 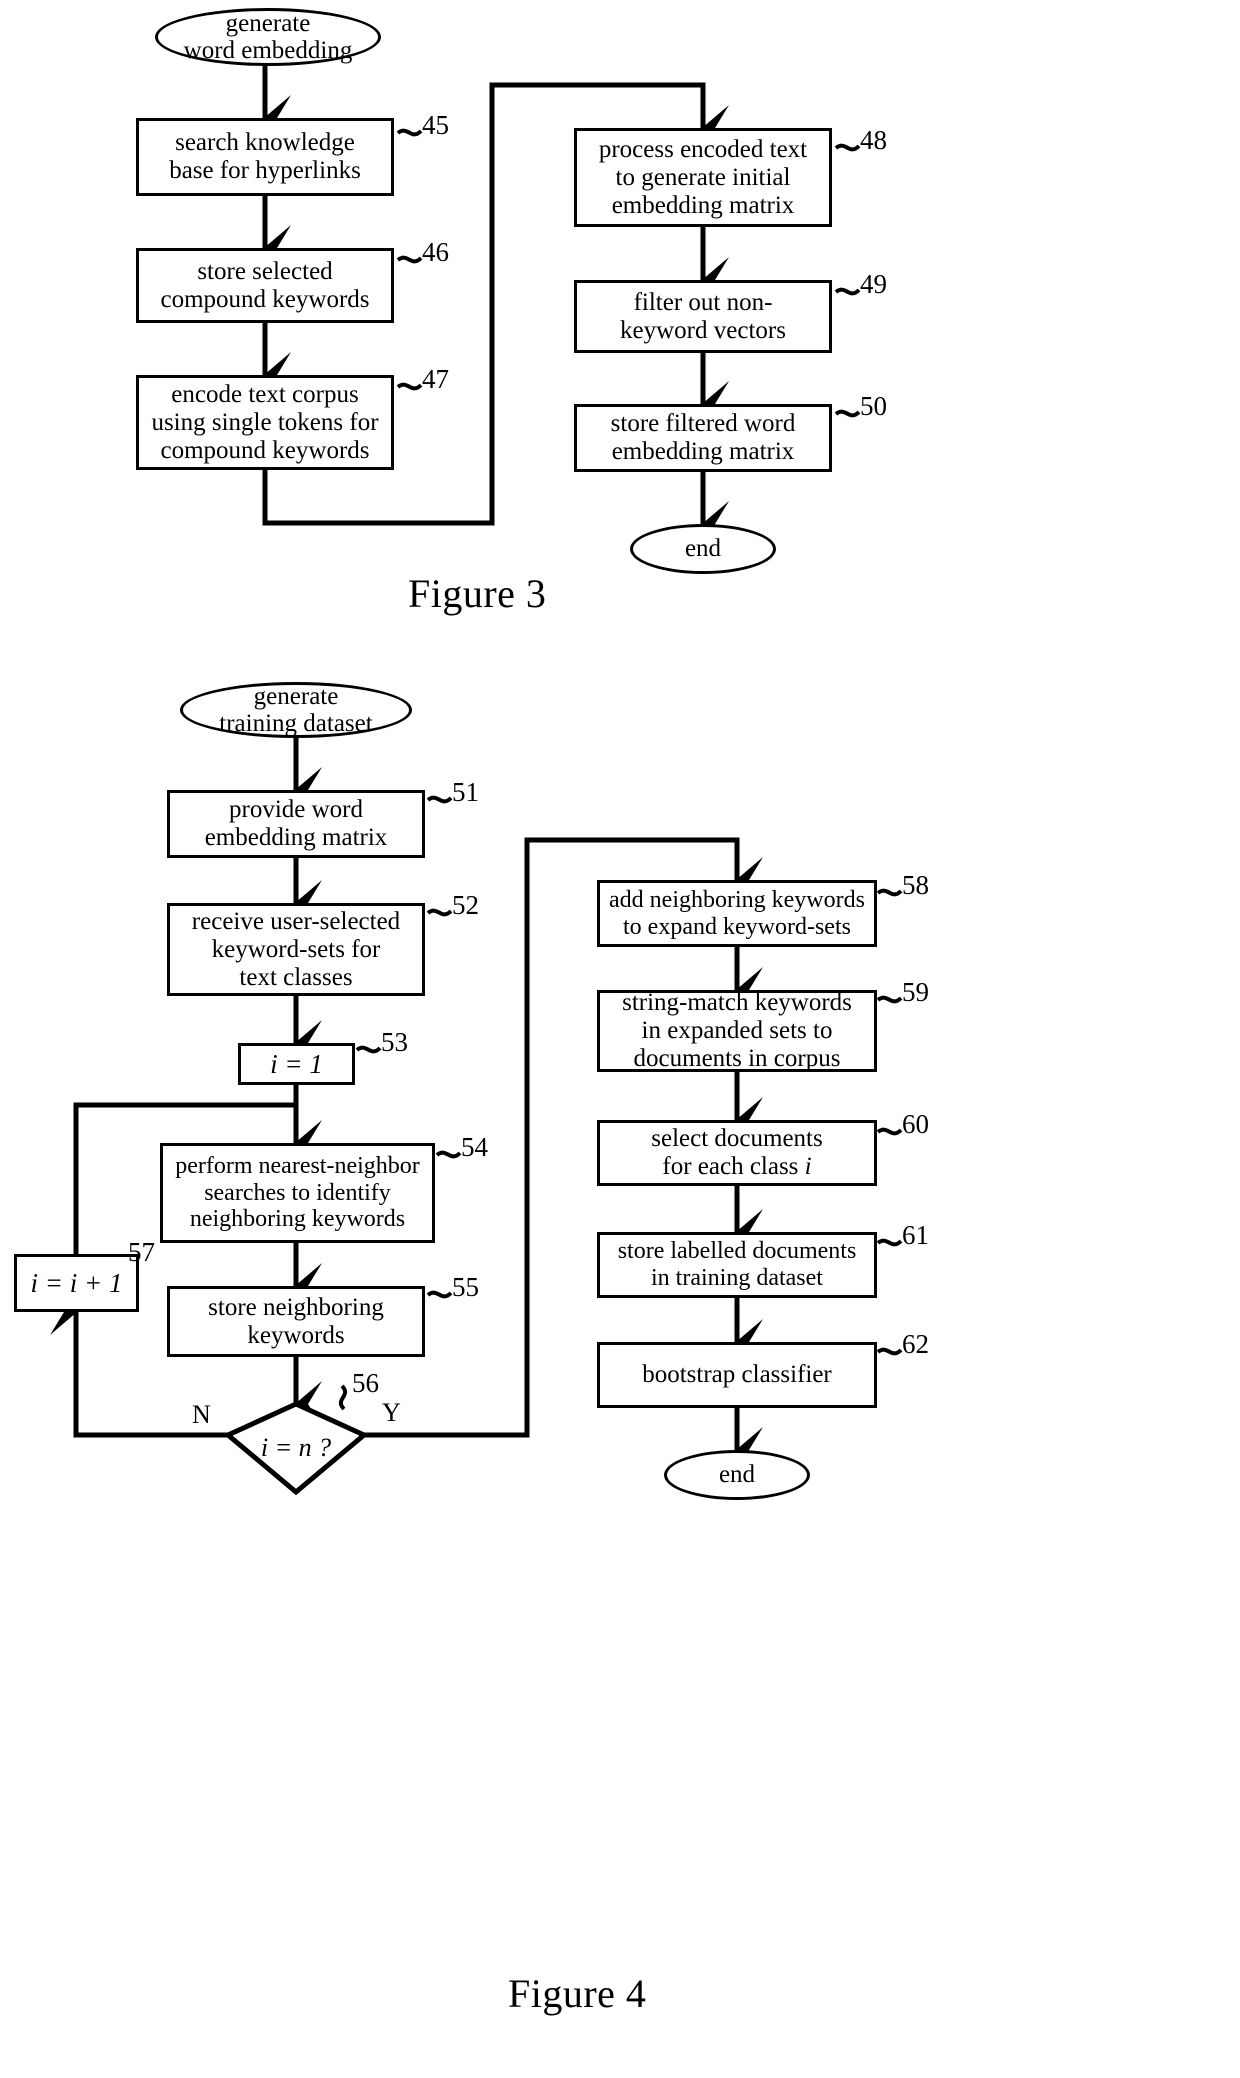 I want to click on figure4-ref-52: 52, so click(x=465, y=905).